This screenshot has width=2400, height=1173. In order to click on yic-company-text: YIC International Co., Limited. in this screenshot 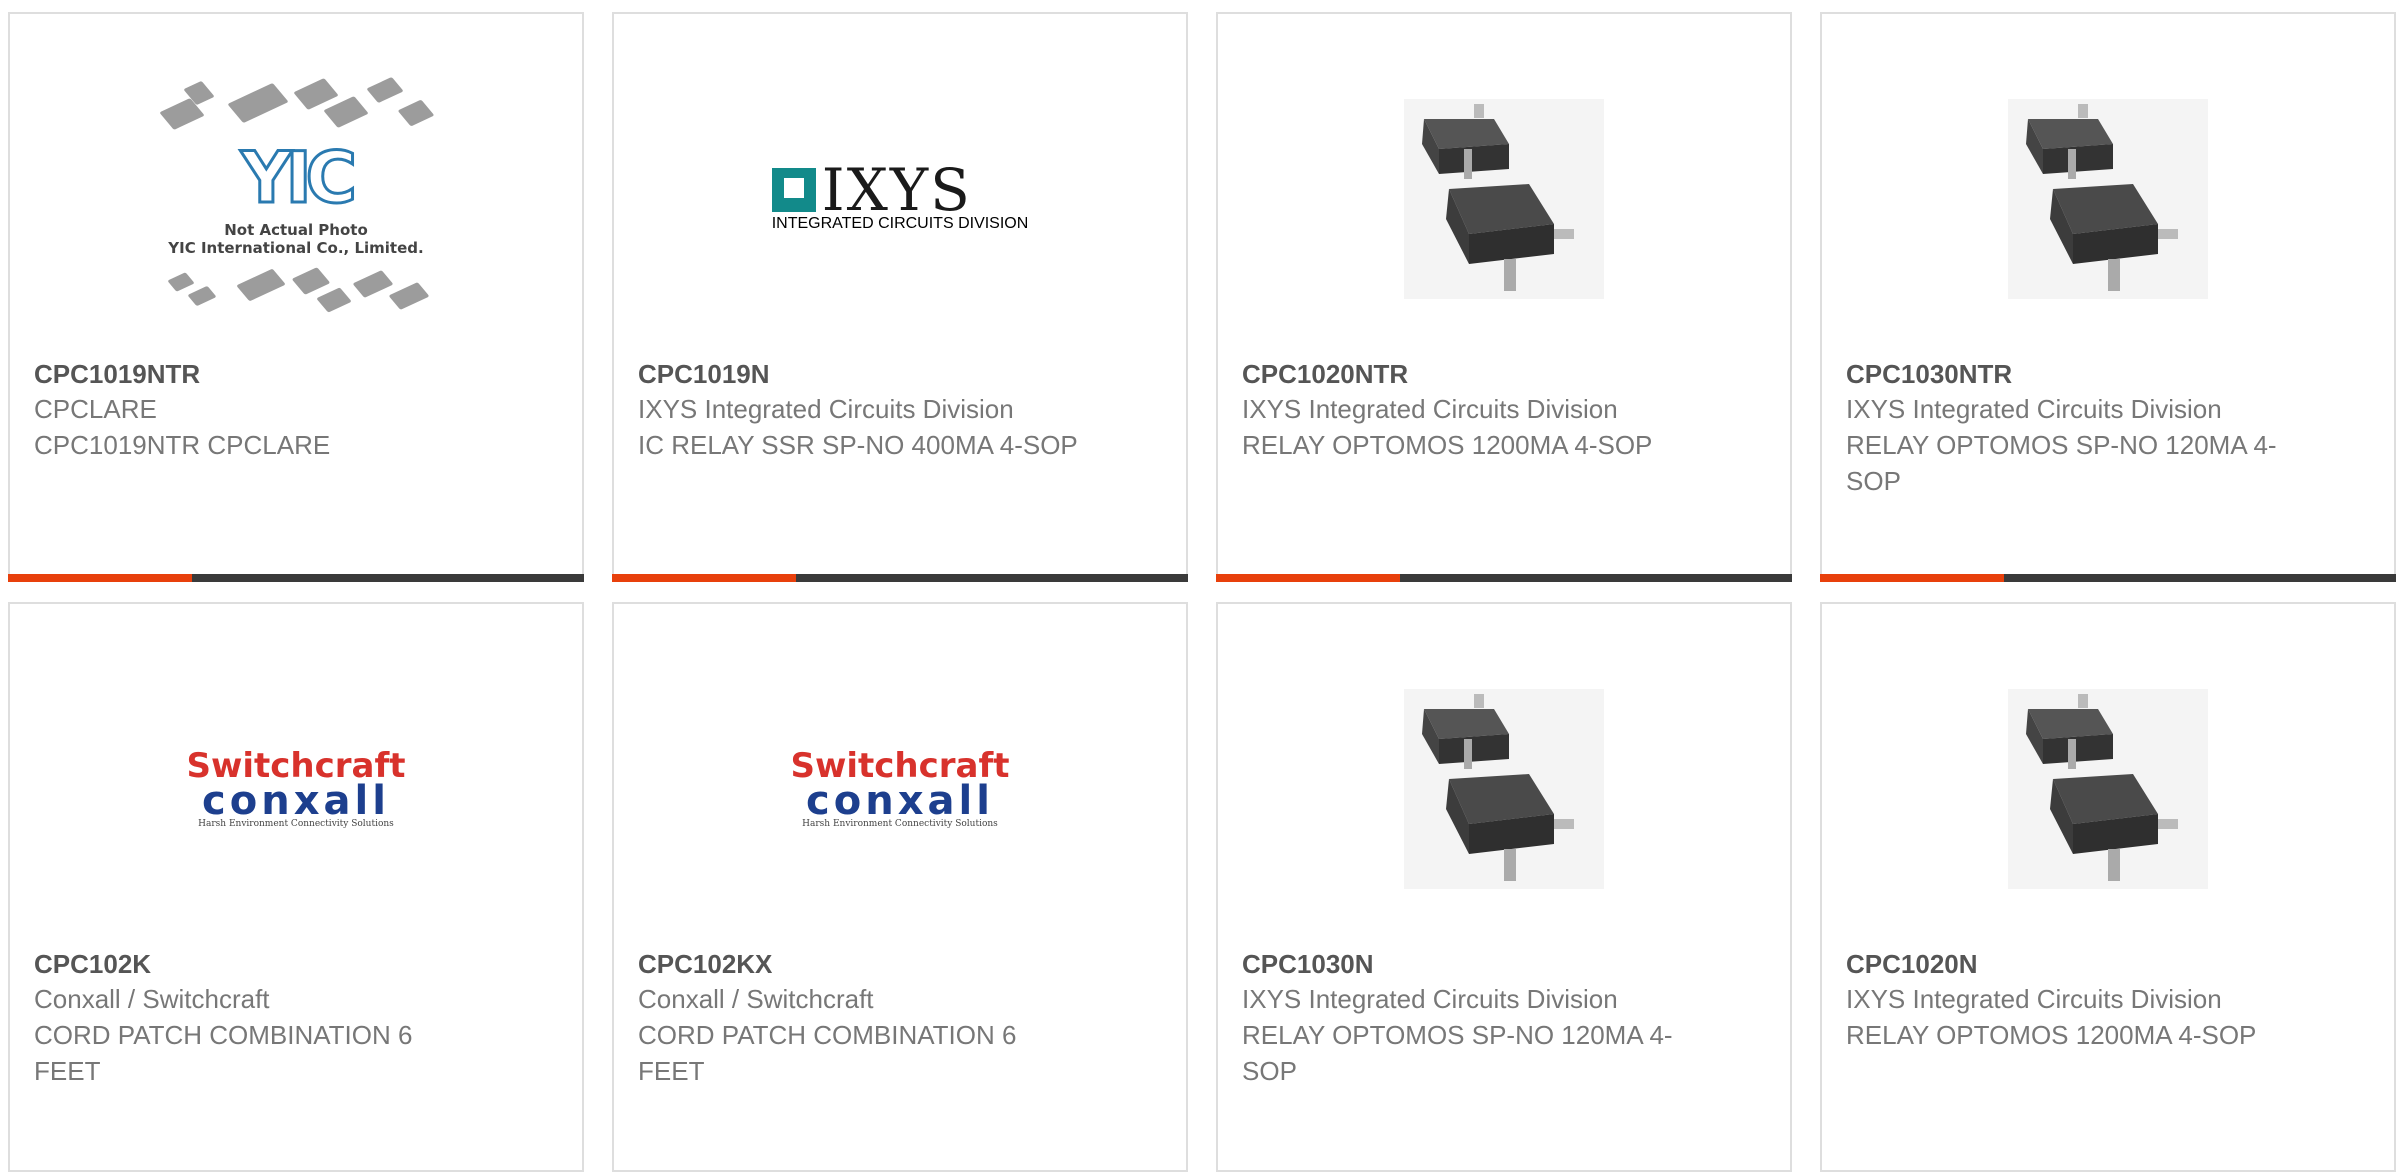, I will do `click(296, 248)`.